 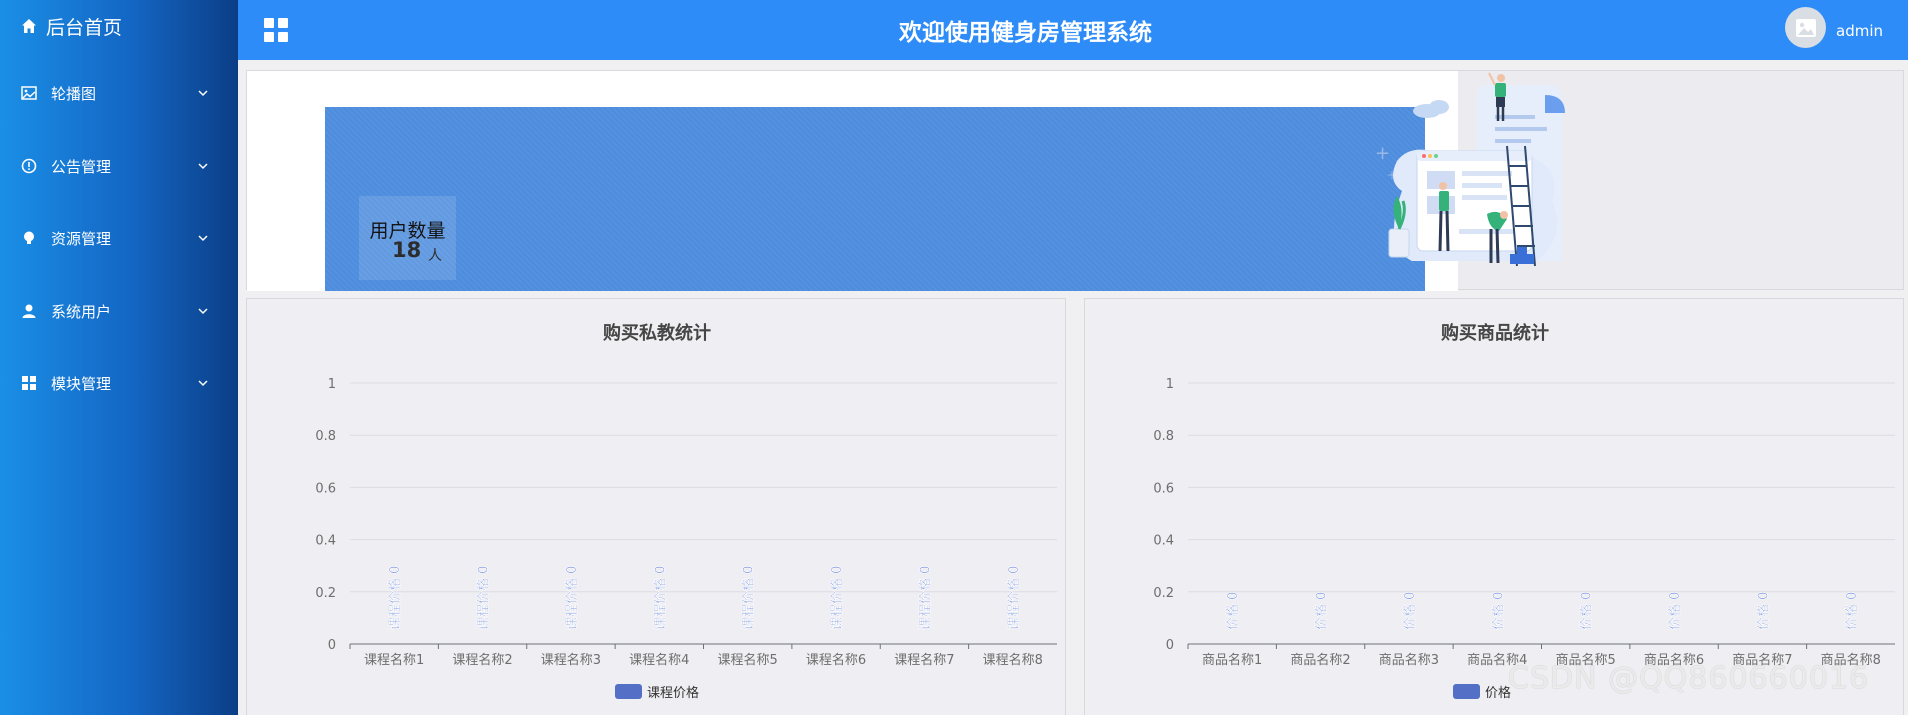 What do you see at coordinates (571, 660) in the screenshot?
I see `x-tick-label: 课程名称3` at bounding box center [571, 660].